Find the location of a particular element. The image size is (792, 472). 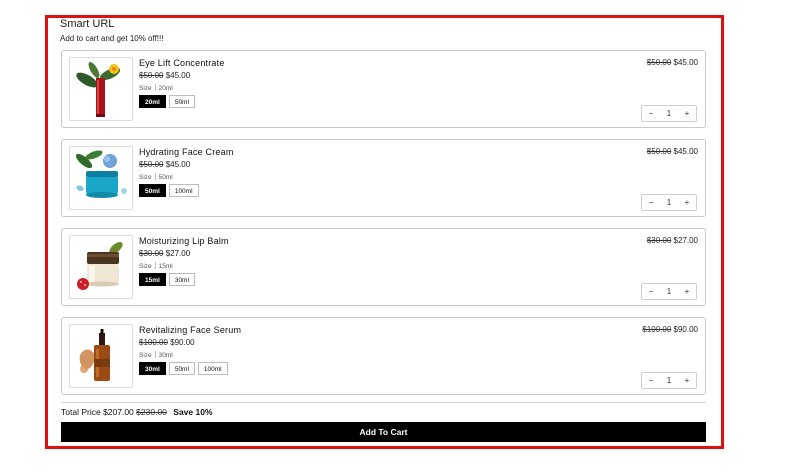

size-value: 50ml is located at coordinates (165, 177).